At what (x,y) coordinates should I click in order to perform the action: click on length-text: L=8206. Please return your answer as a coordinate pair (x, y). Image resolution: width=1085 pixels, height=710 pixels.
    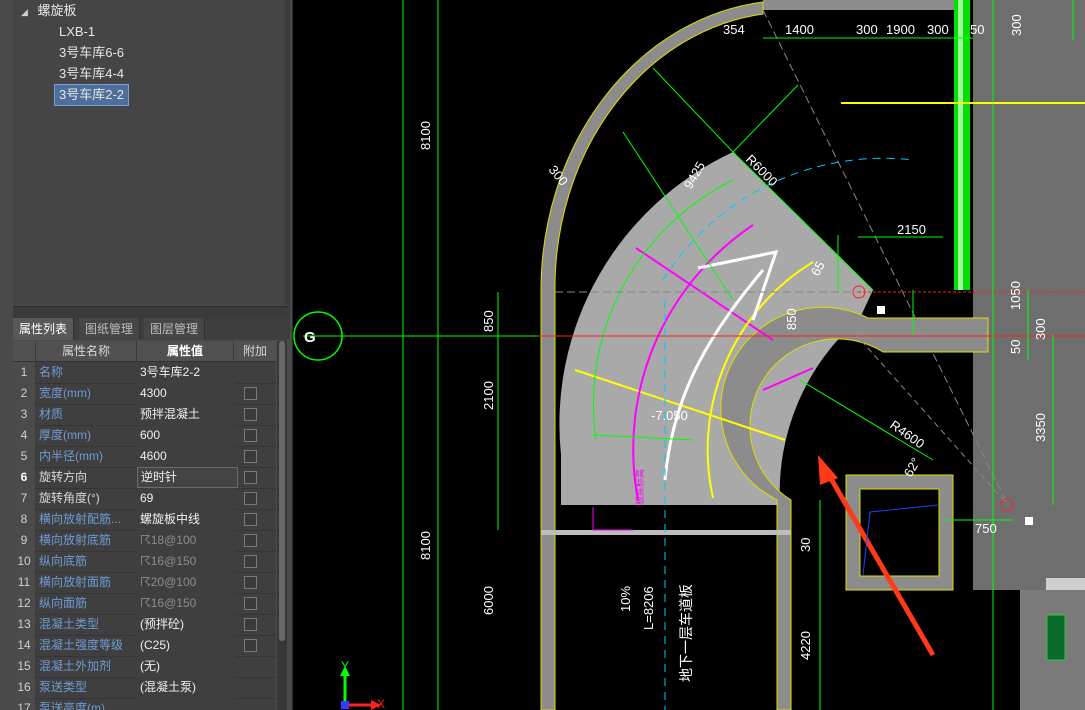
    Looking at the image, I should click on (648, 608).